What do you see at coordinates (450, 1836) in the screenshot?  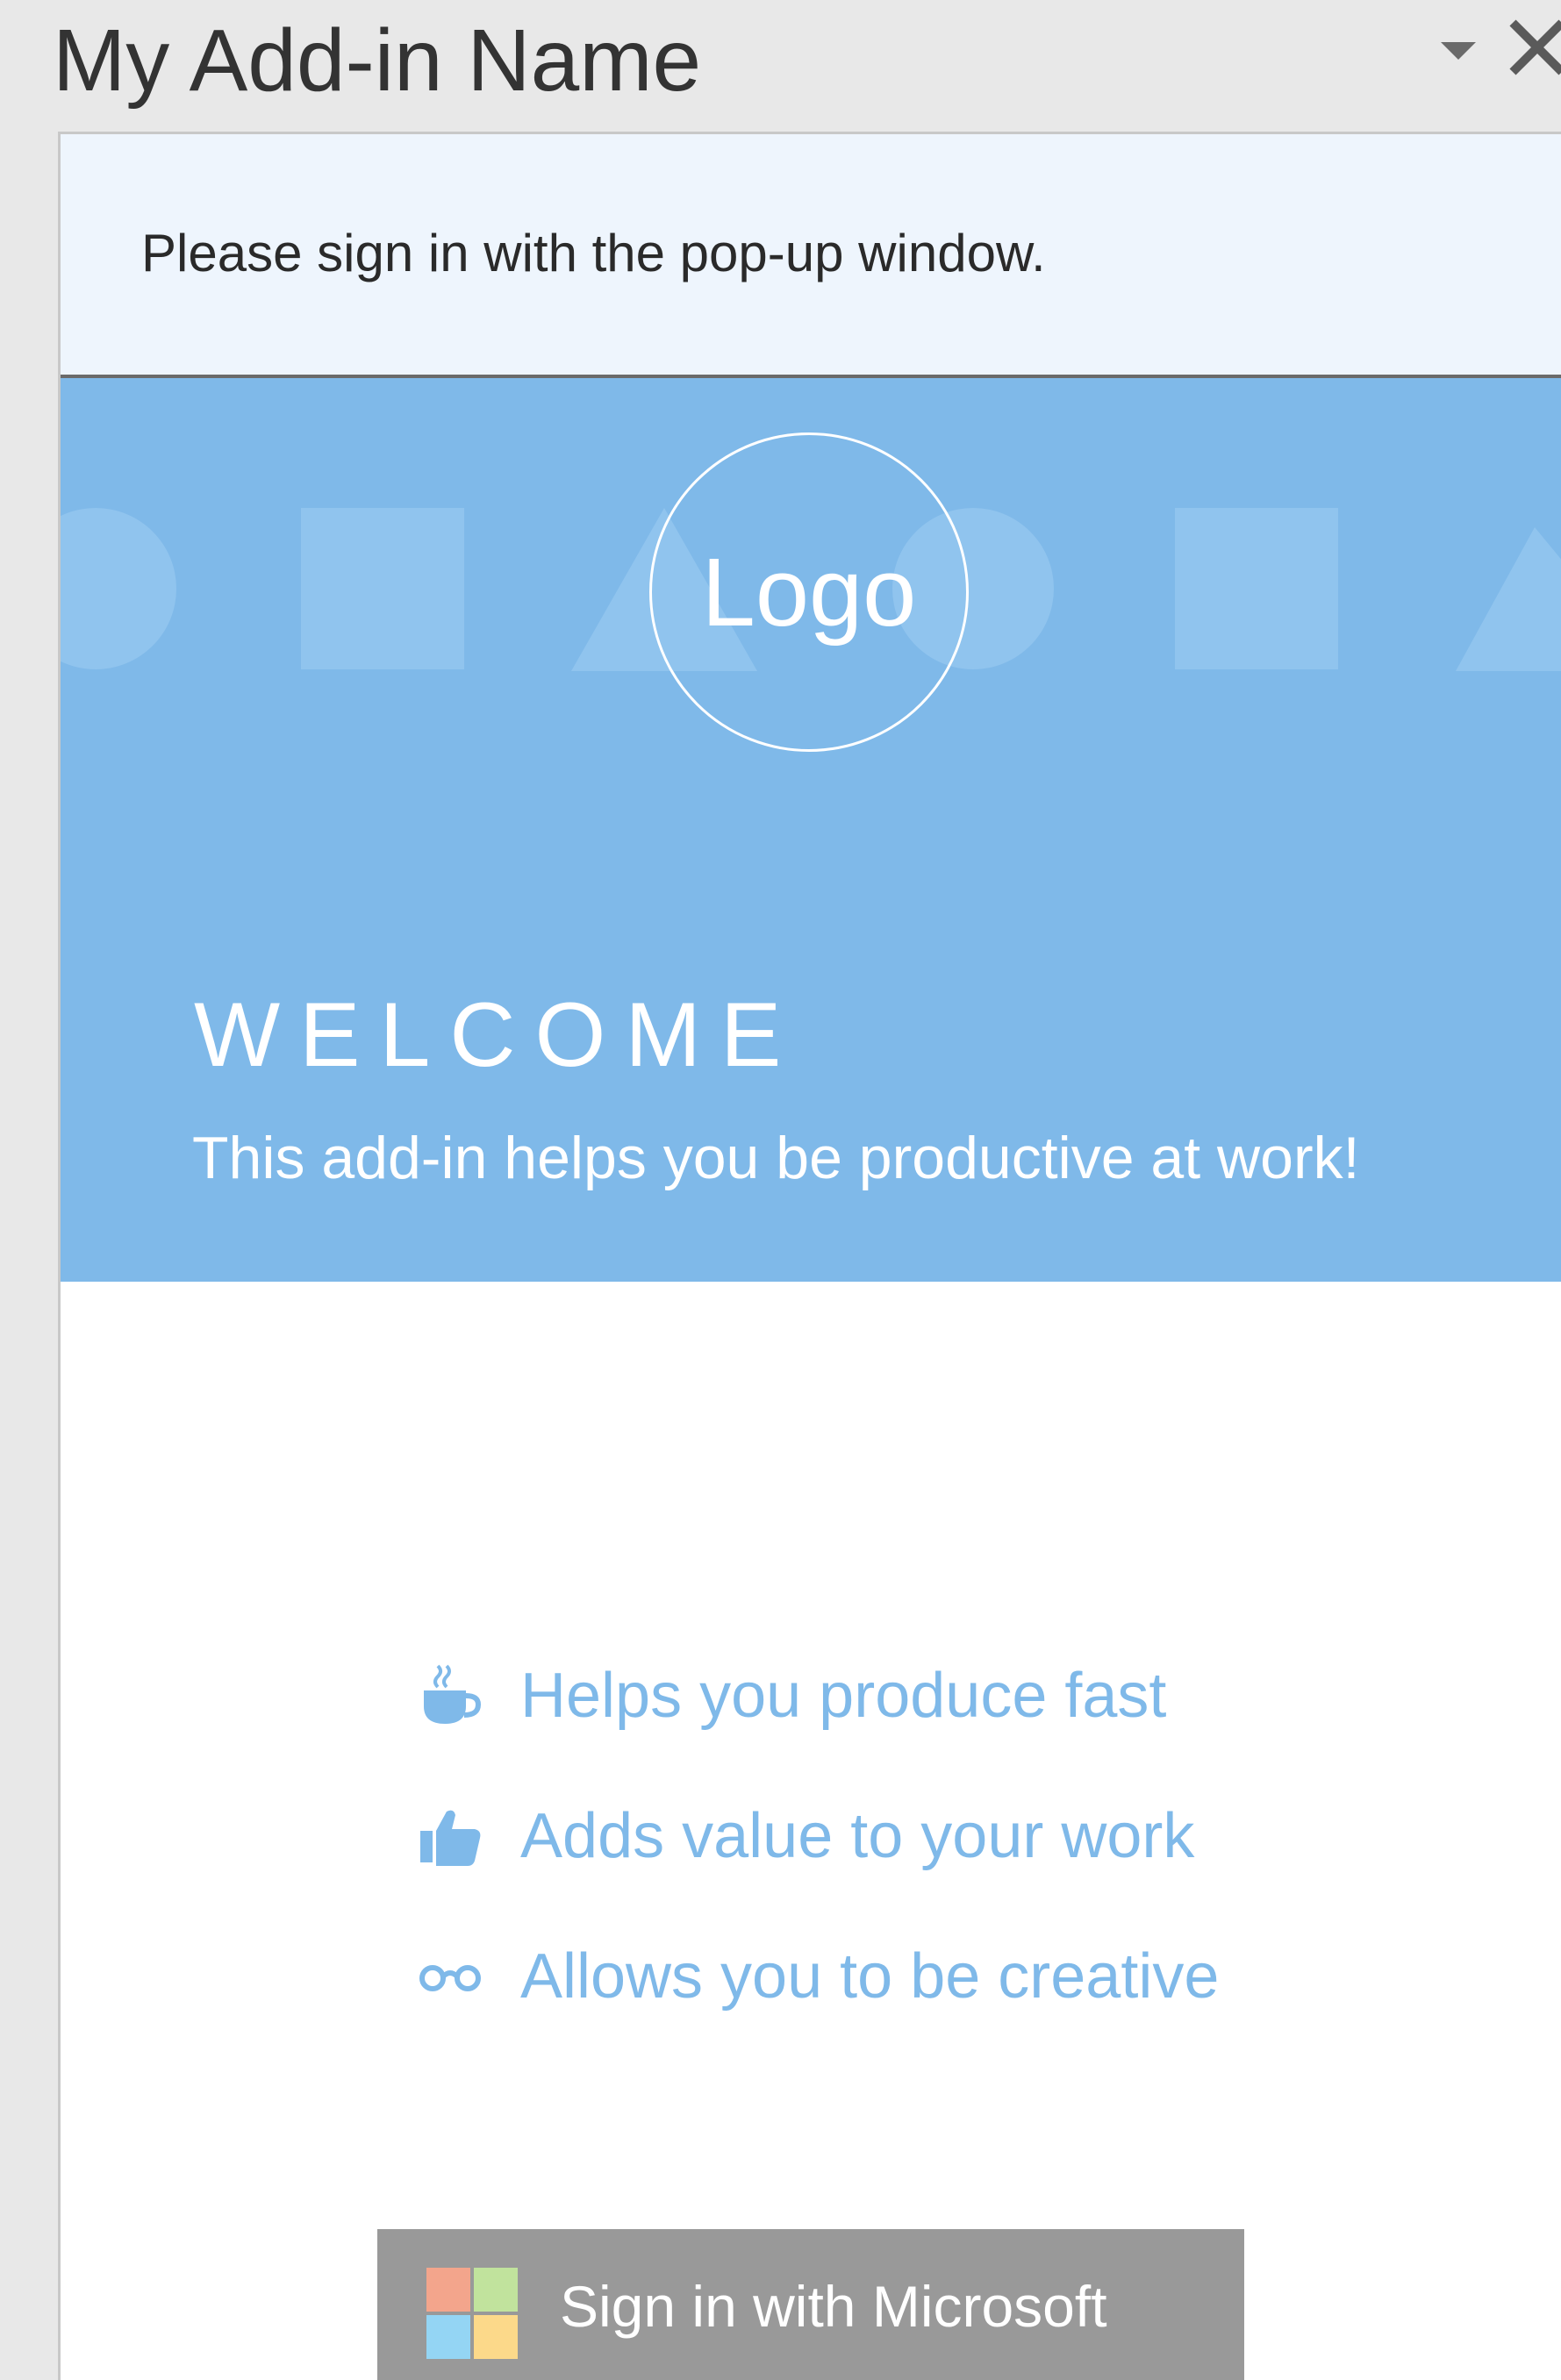 I see `thumbs-up-icon` at bounding box center [450, 1836].